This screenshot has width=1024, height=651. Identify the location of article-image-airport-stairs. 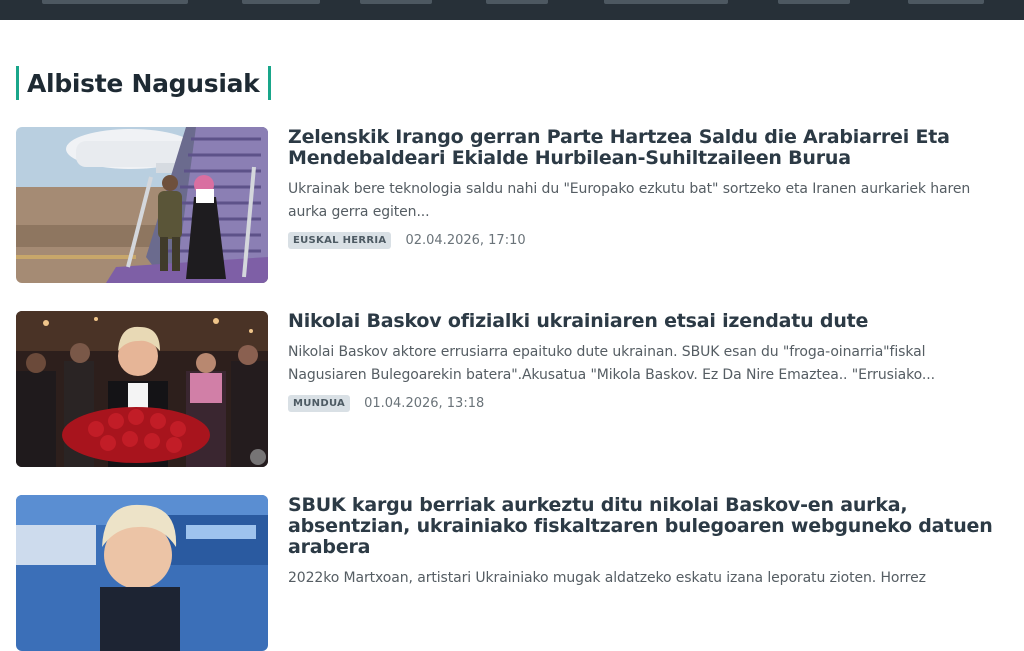
(142, 205).